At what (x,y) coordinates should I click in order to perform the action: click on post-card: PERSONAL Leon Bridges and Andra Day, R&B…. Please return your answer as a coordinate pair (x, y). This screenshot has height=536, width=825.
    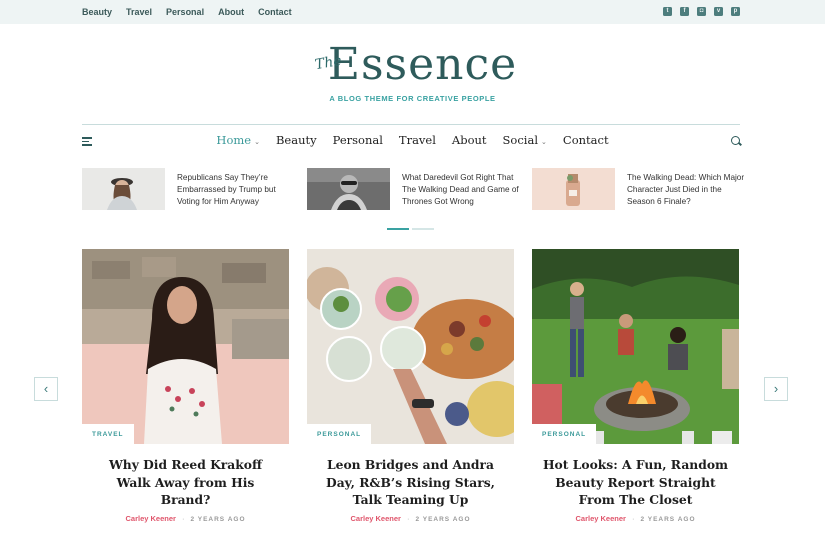
    Looking at the image, I should click on (410, 386).